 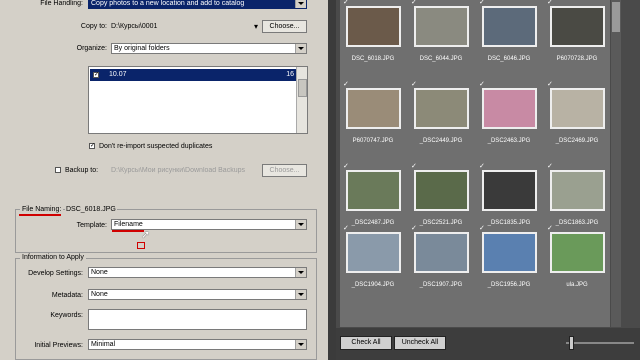 What do you see at coordinates (91, 225) in the screenshot?
I see `template-label: Template:` at bounding box center [91, 225].